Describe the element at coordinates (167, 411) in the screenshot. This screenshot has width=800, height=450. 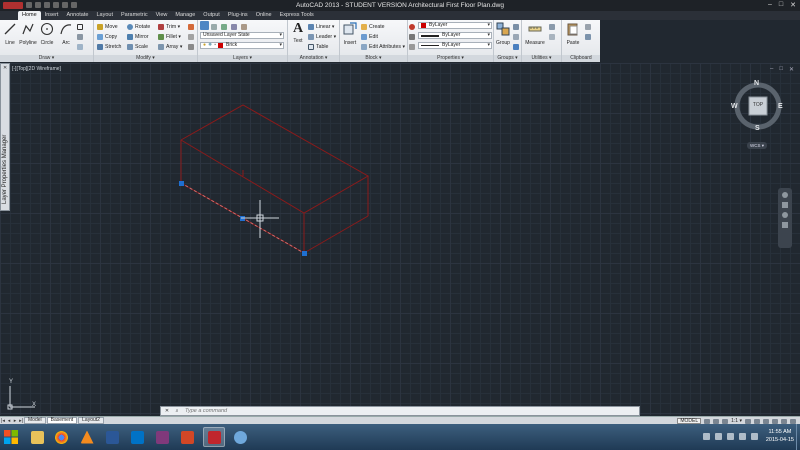
I see `command-line-close-icon: ✕` at that location.